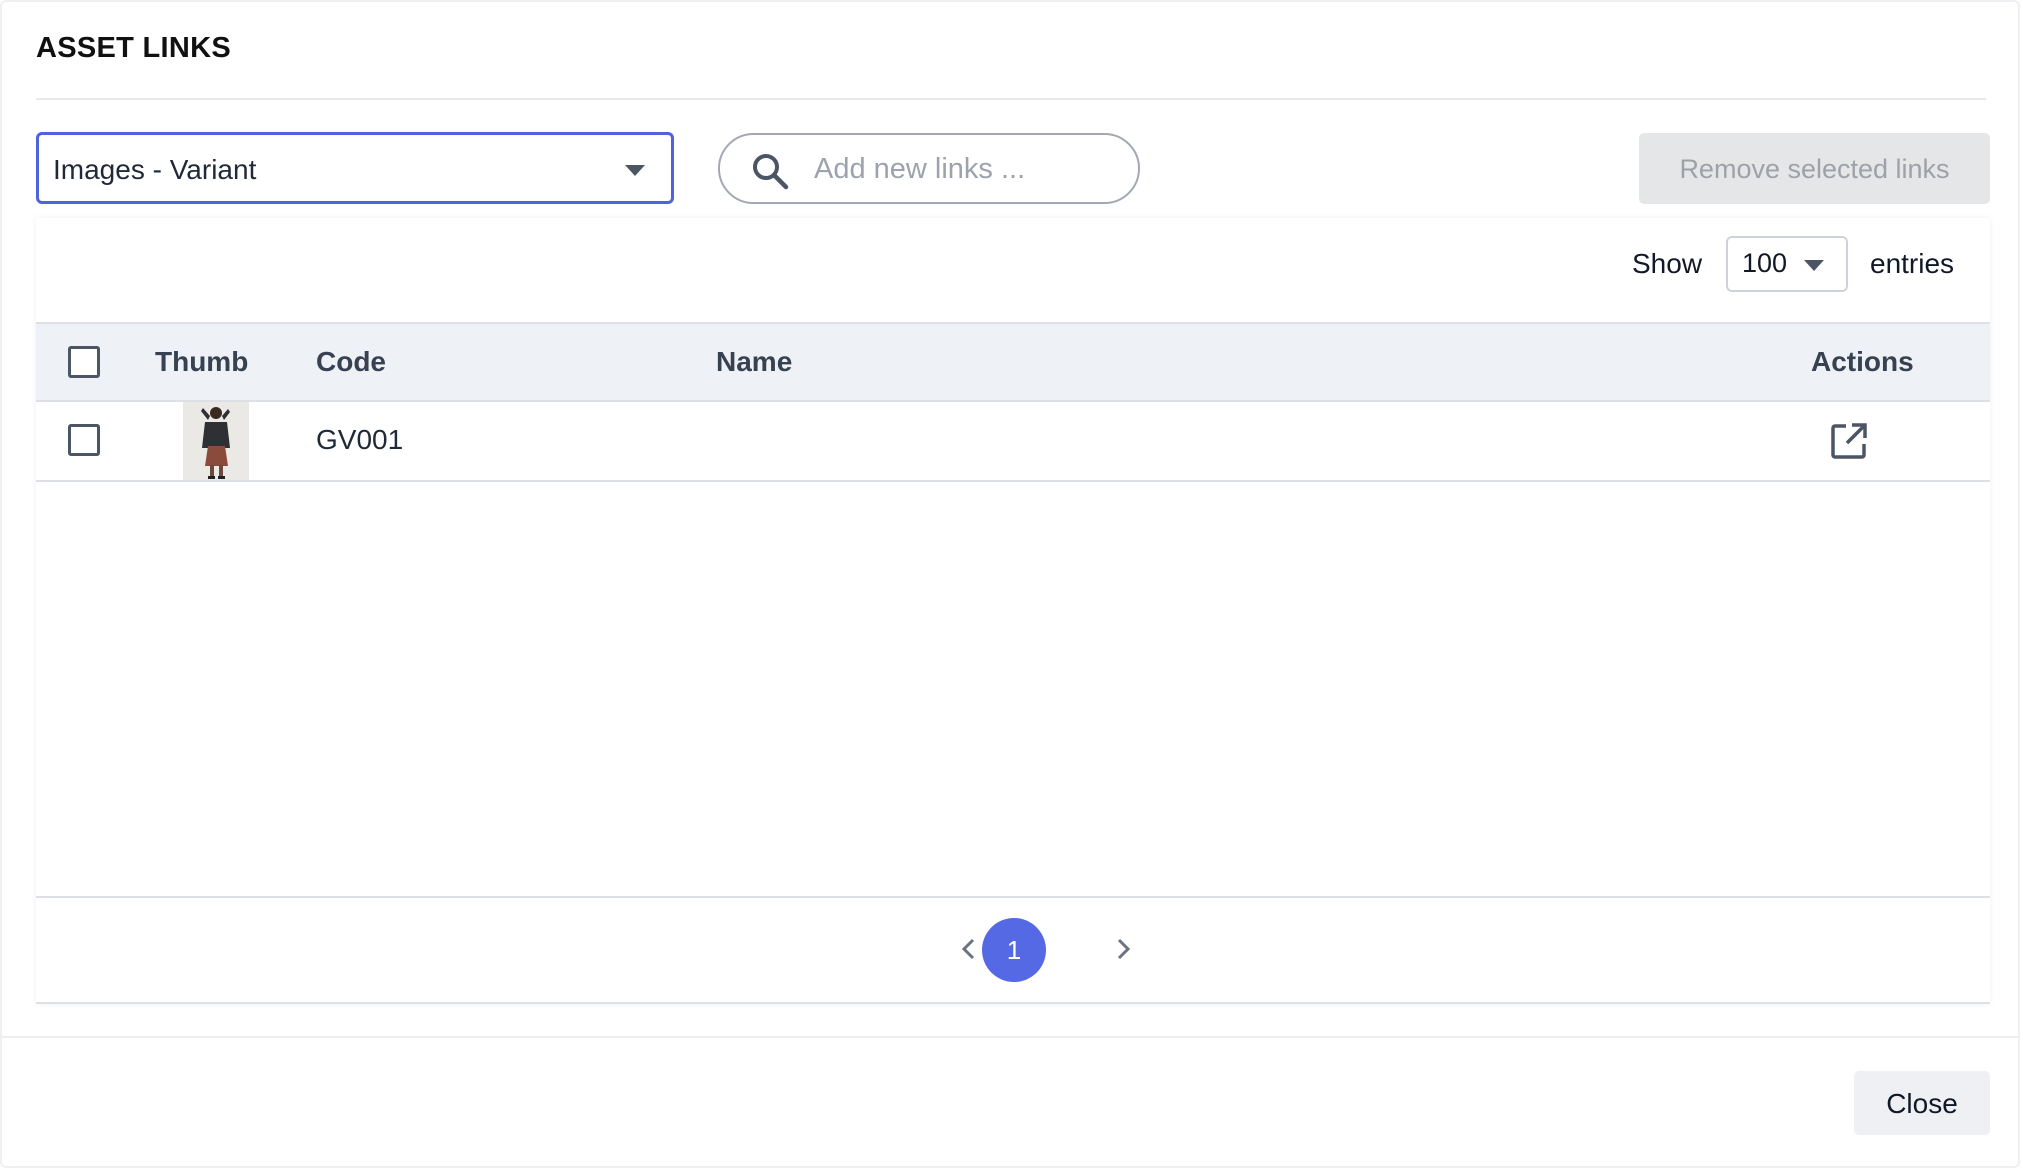  I want to click on close-button: Close, so click(1922, 1103).